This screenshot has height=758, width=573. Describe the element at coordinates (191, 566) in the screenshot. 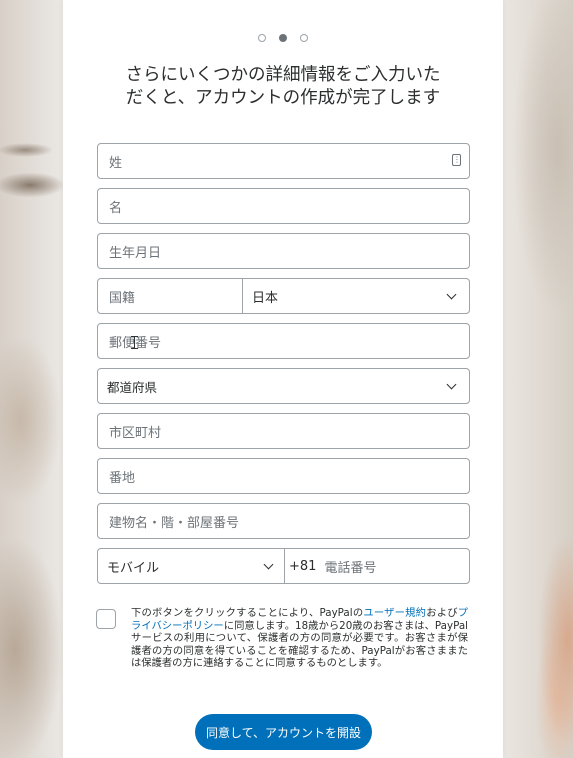

I see `phone-type-select: モバイル` at that location.